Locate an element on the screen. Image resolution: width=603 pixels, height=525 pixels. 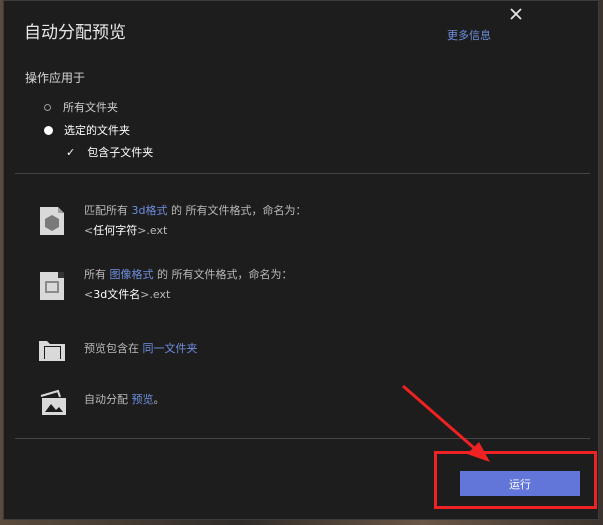
include-subfolders-checkbox: ✓ 包含子文件夹 is located at coordinates (109, 152).